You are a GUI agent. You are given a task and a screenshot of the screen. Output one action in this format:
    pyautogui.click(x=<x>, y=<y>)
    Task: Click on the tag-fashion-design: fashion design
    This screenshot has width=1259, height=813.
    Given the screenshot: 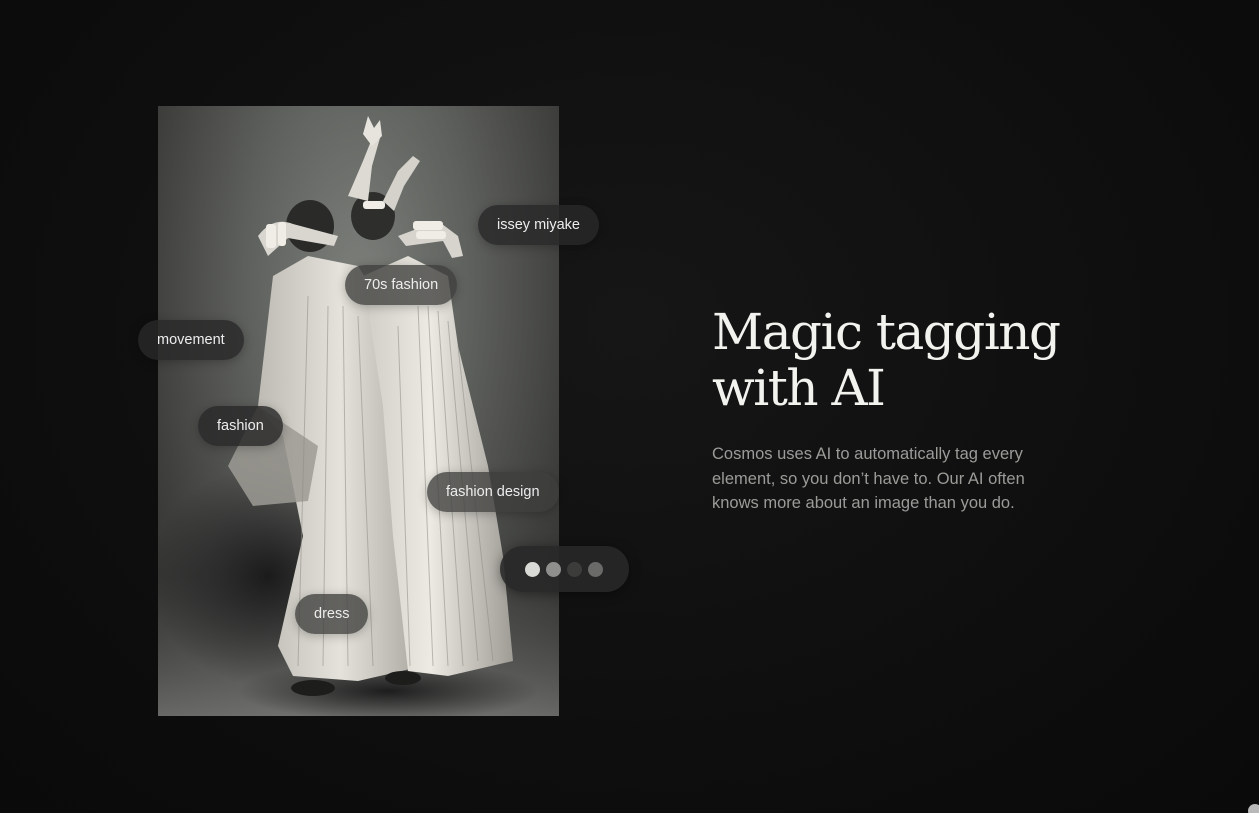 What is the action you would take?
    pyautogui.click(x=493, y=492)
    